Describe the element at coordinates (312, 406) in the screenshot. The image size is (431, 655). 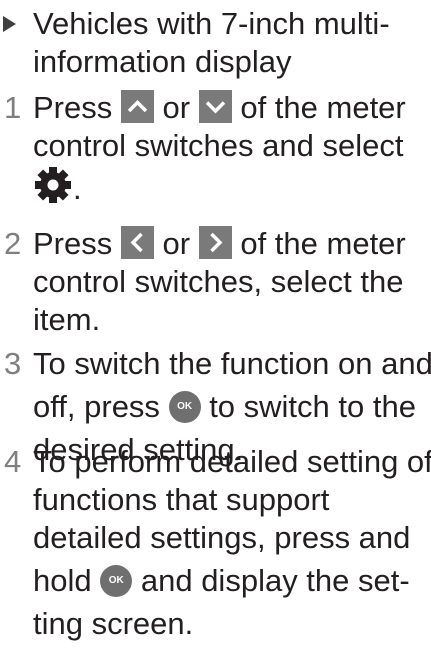
I see `step-text: to switch to the` at that location.